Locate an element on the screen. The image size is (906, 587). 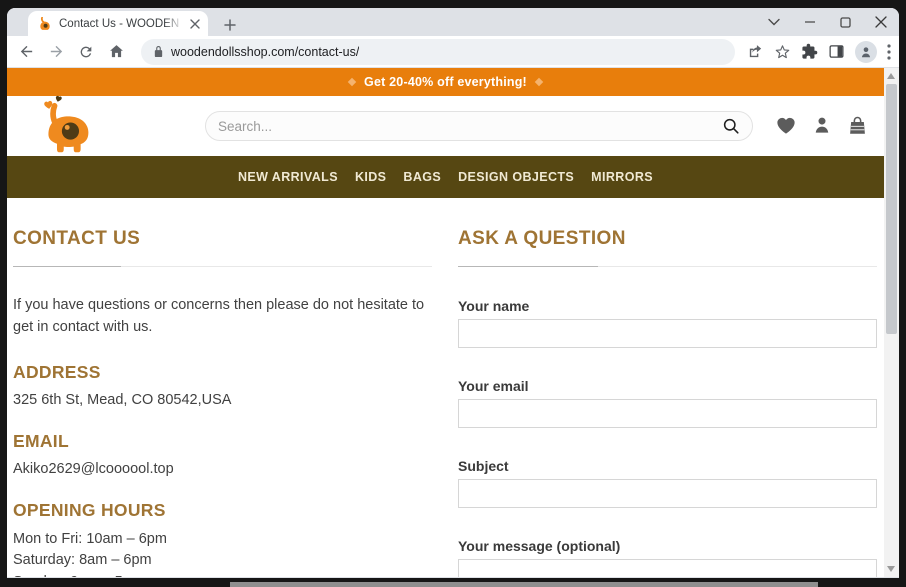
lock-icon is located at coordinates (158, 51).